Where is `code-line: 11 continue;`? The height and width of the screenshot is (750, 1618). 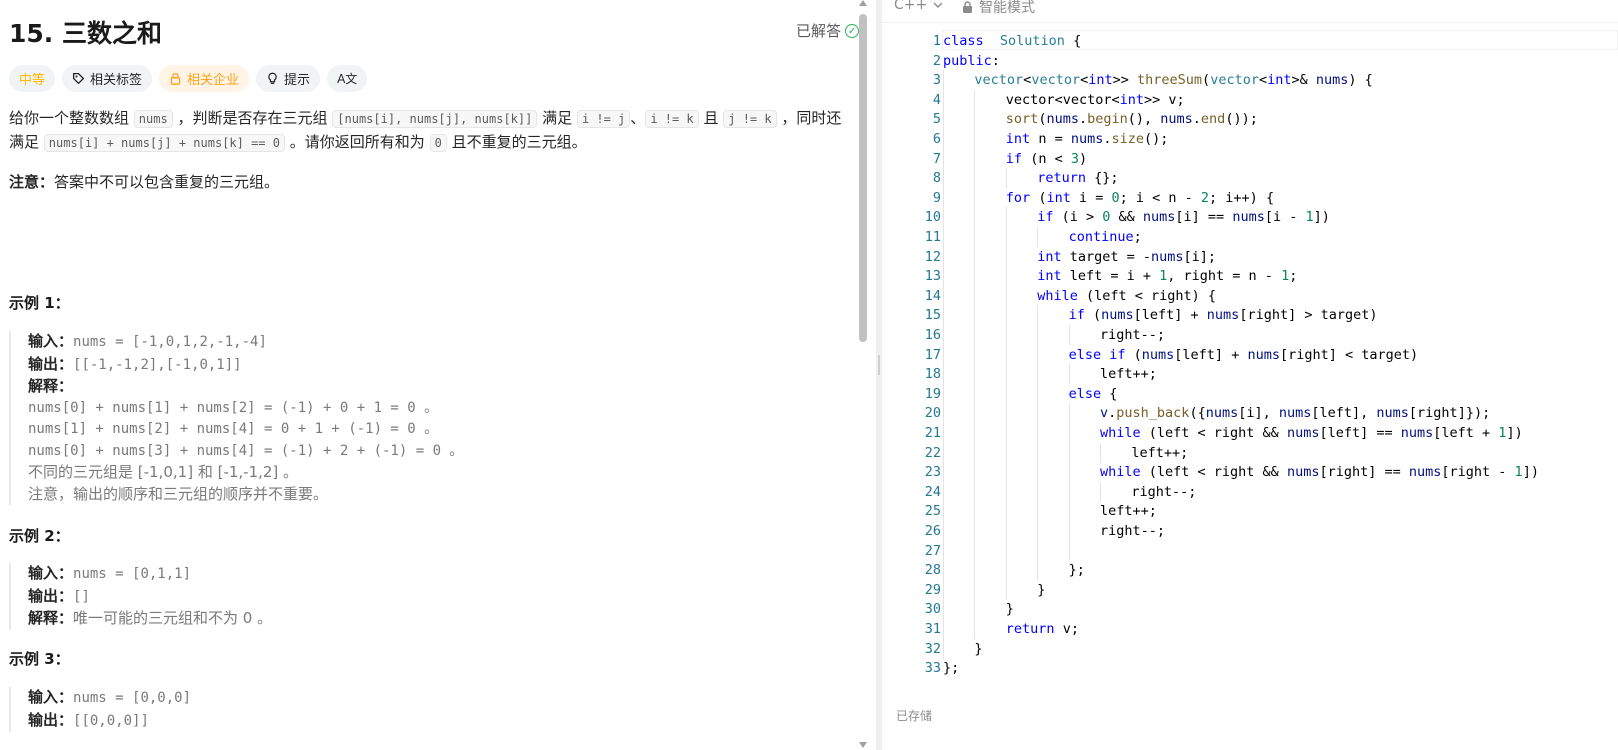 code-line: 11 continue; is located at coordinates (1250, 237).